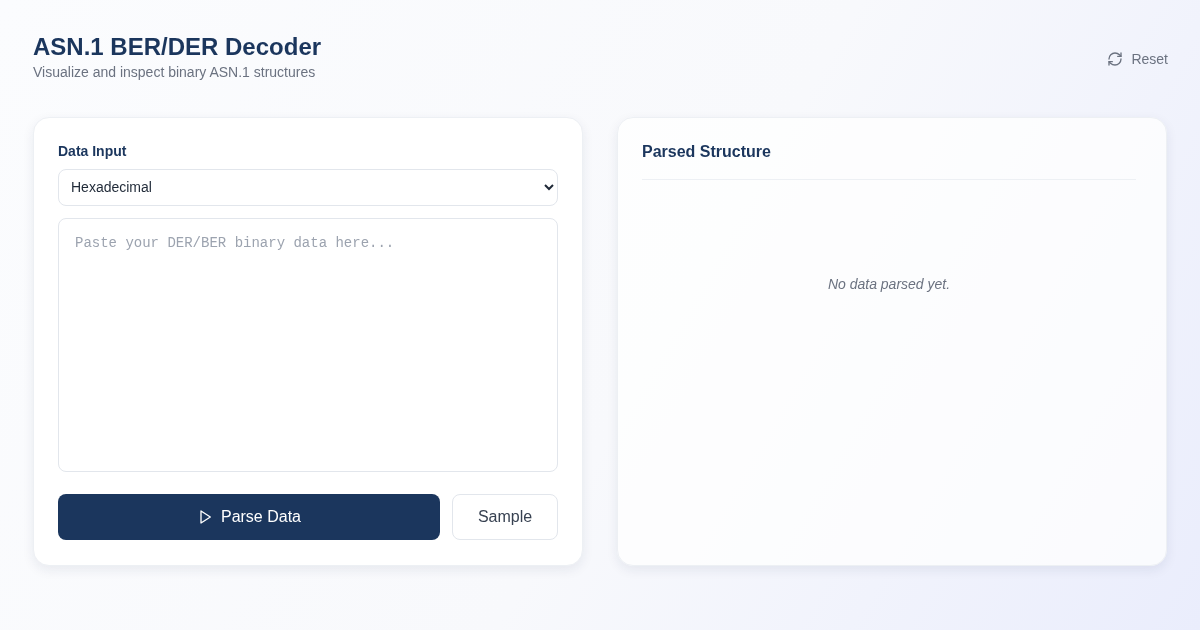 Image resolution: width=1200 pixels, height=630 pixels. What do you see at coordinates (93, 151) in the screenshot?
I see `field-label: Data Input` at bounding box center [93, 151].